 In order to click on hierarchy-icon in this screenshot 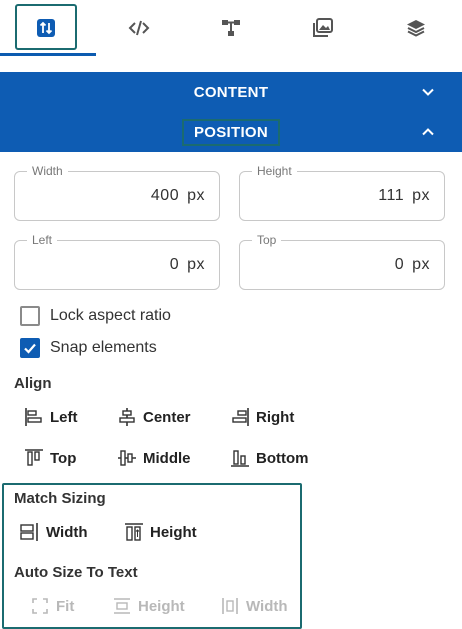, I will do `click(231, 28)`.